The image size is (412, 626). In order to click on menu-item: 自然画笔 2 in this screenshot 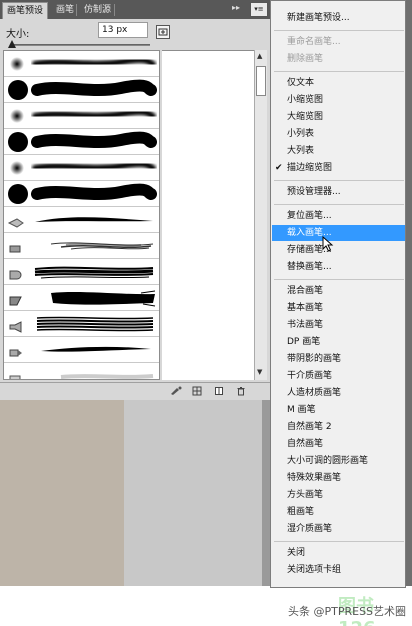, I will do `click(338, 427)`.